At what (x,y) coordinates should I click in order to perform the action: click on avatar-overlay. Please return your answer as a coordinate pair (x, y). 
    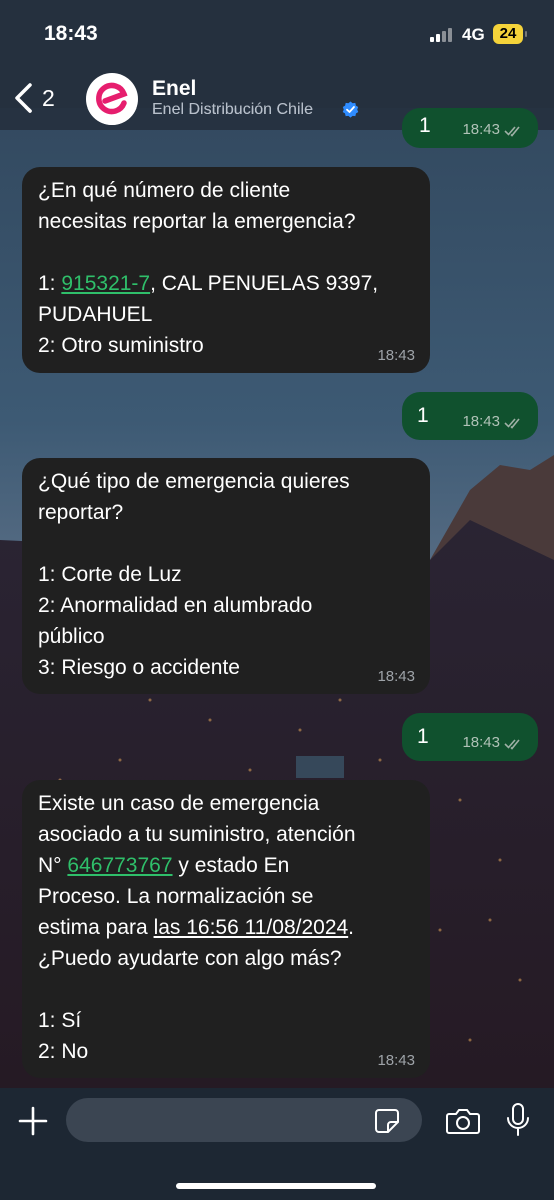
    Looking at the image, I should click on (112, 99).